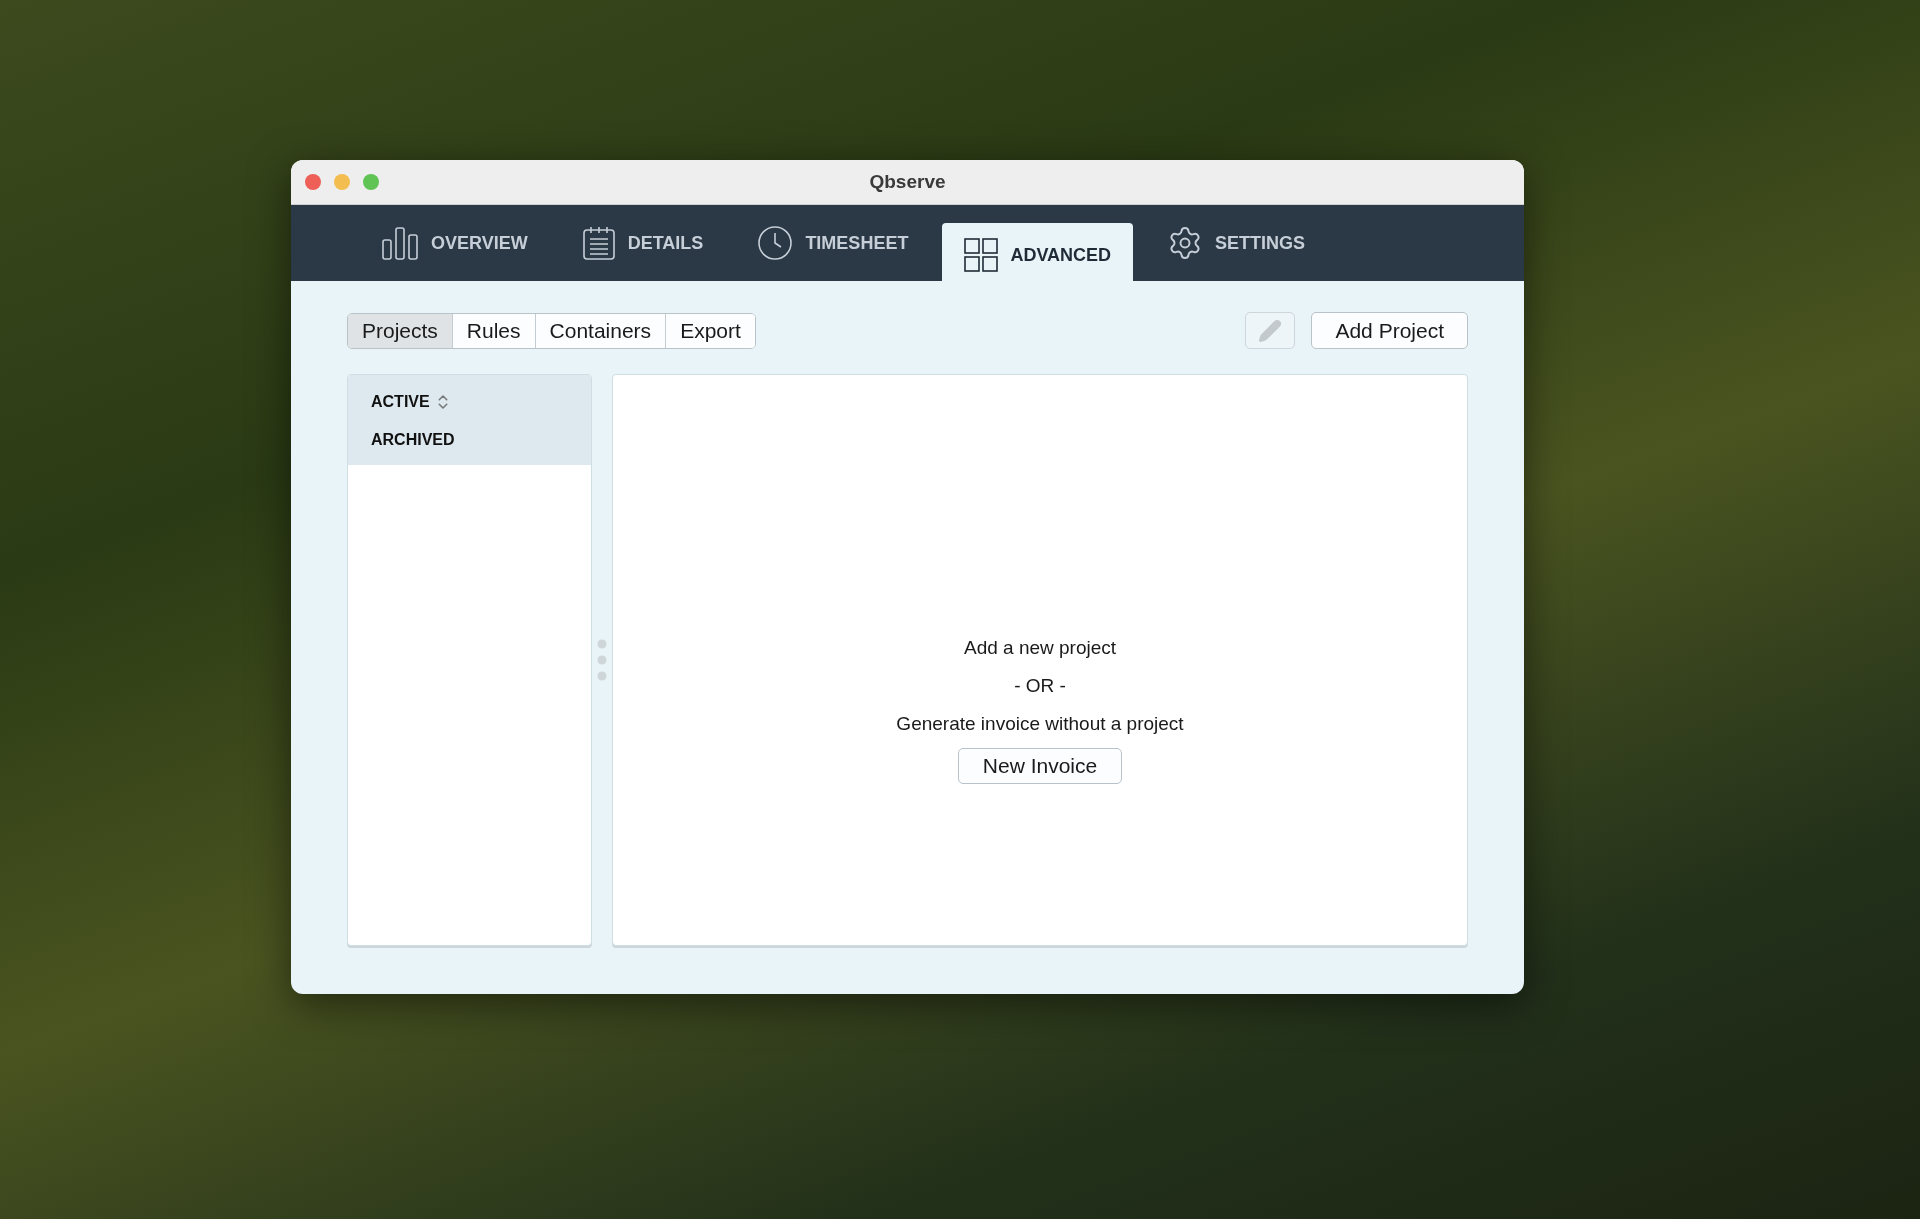 Image resolution: width=1920 pixels, height=1219 pixels. I want to click on clock-icon, so click(775, 243).